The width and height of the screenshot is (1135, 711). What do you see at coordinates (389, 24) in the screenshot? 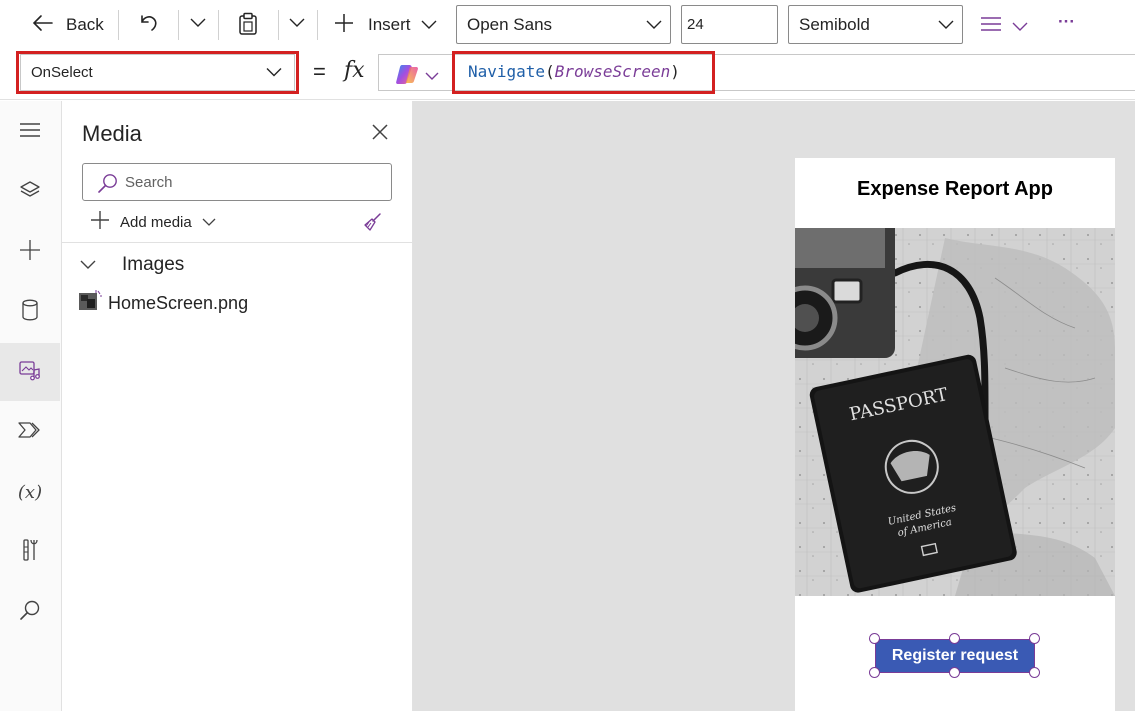
I see `insert-label: Insert` at bounding box center [389, 24].